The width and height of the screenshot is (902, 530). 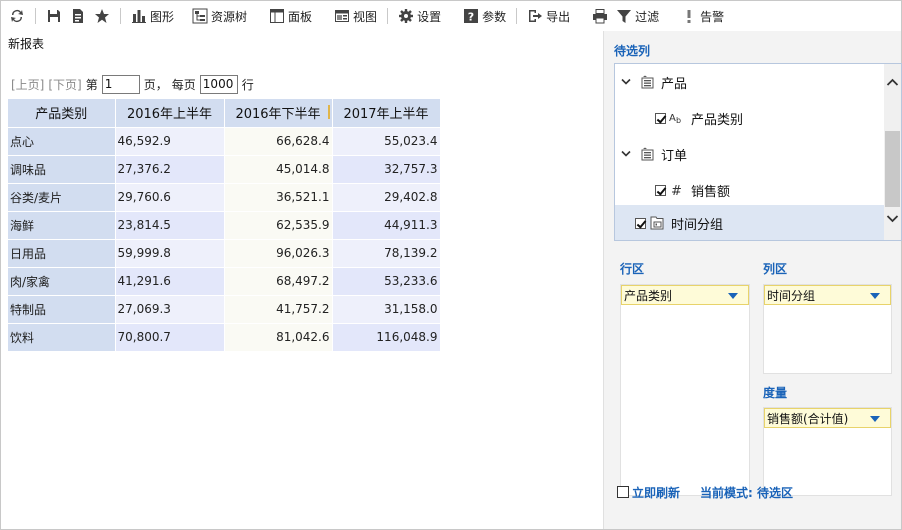 I want to click on measure-field-label: 销售额(合计值), so click(x=808, y=418).